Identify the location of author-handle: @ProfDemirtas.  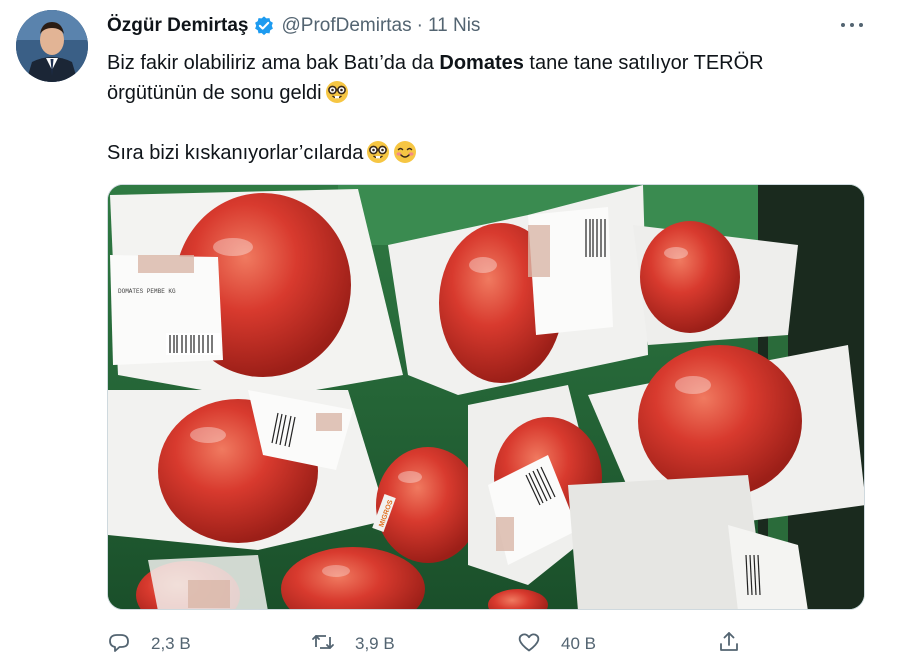
(346, 26).